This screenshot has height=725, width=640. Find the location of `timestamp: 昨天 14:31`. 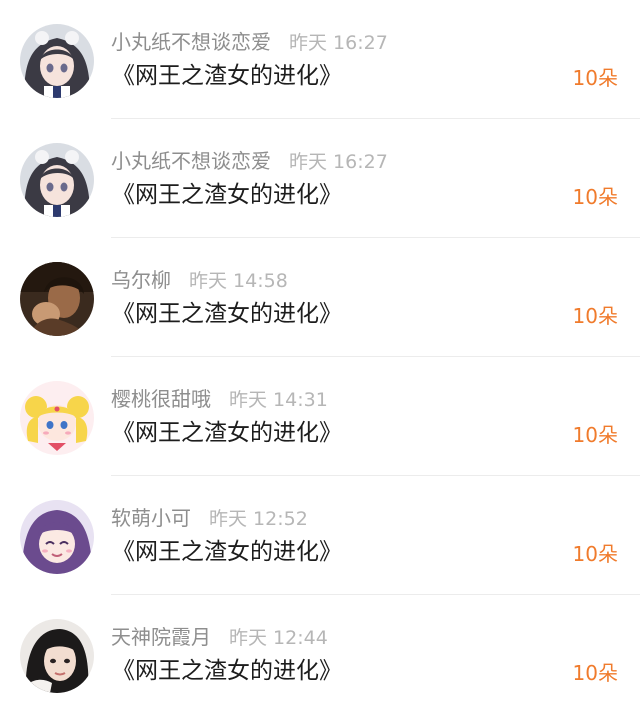

timestamp: 昨天 14:31 is located at coordinates (278, 400).